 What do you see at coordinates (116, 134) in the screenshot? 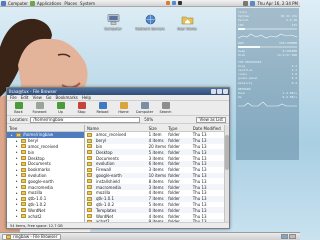
I see `file-name-cell: amoc_received` at bounding box center [116, 134].